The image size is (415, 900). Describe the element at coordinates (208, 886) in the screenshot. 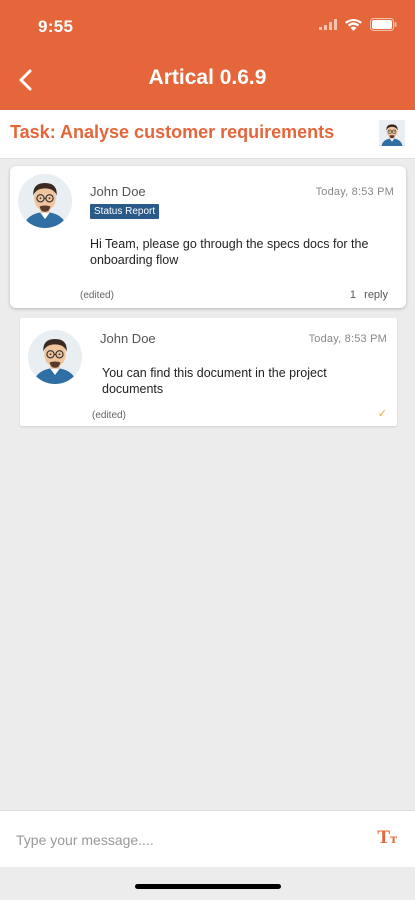

I see `home-indicator` at that location.